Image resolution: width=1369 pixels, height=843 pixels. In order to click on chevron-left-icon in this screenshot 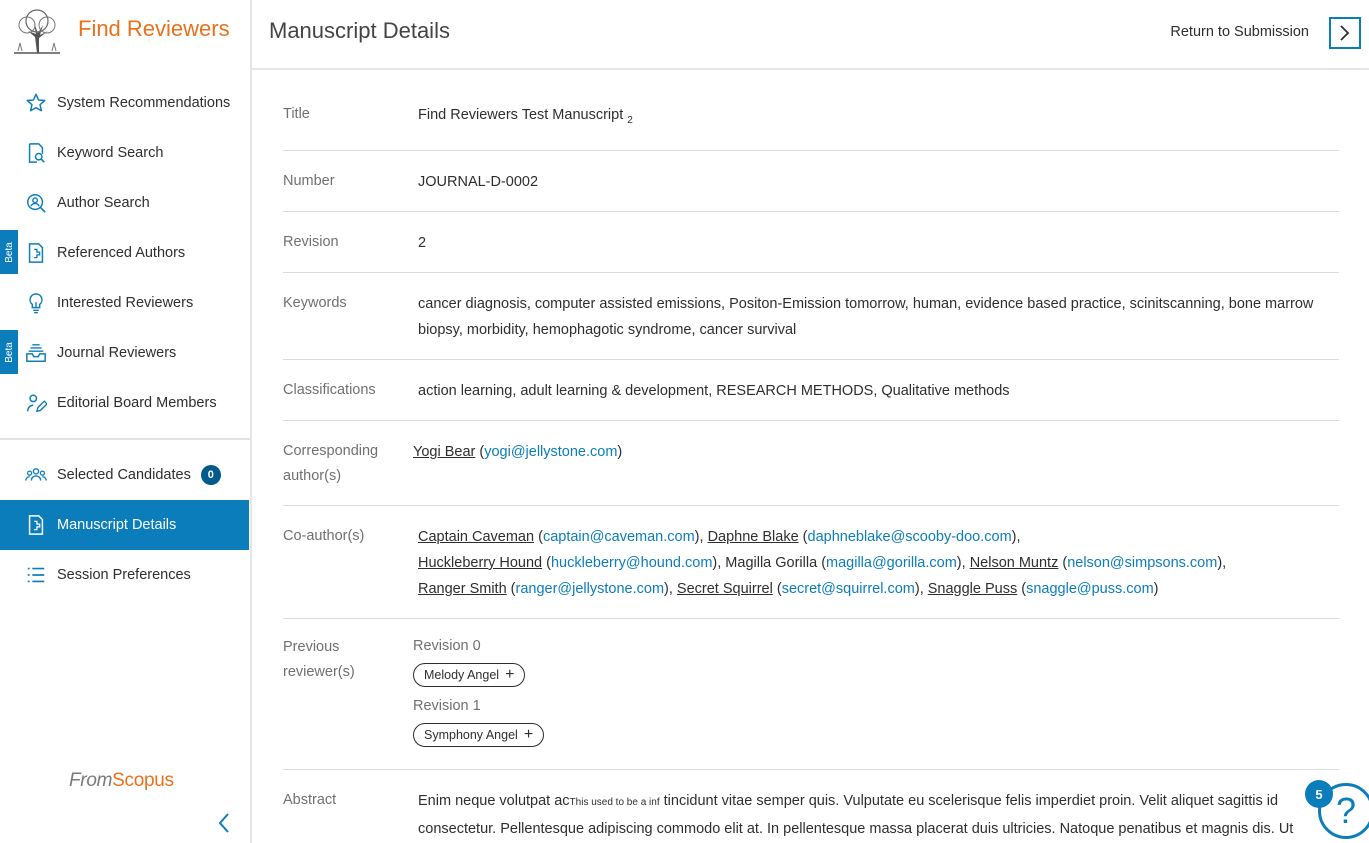, I will do `click(223, 823)`.